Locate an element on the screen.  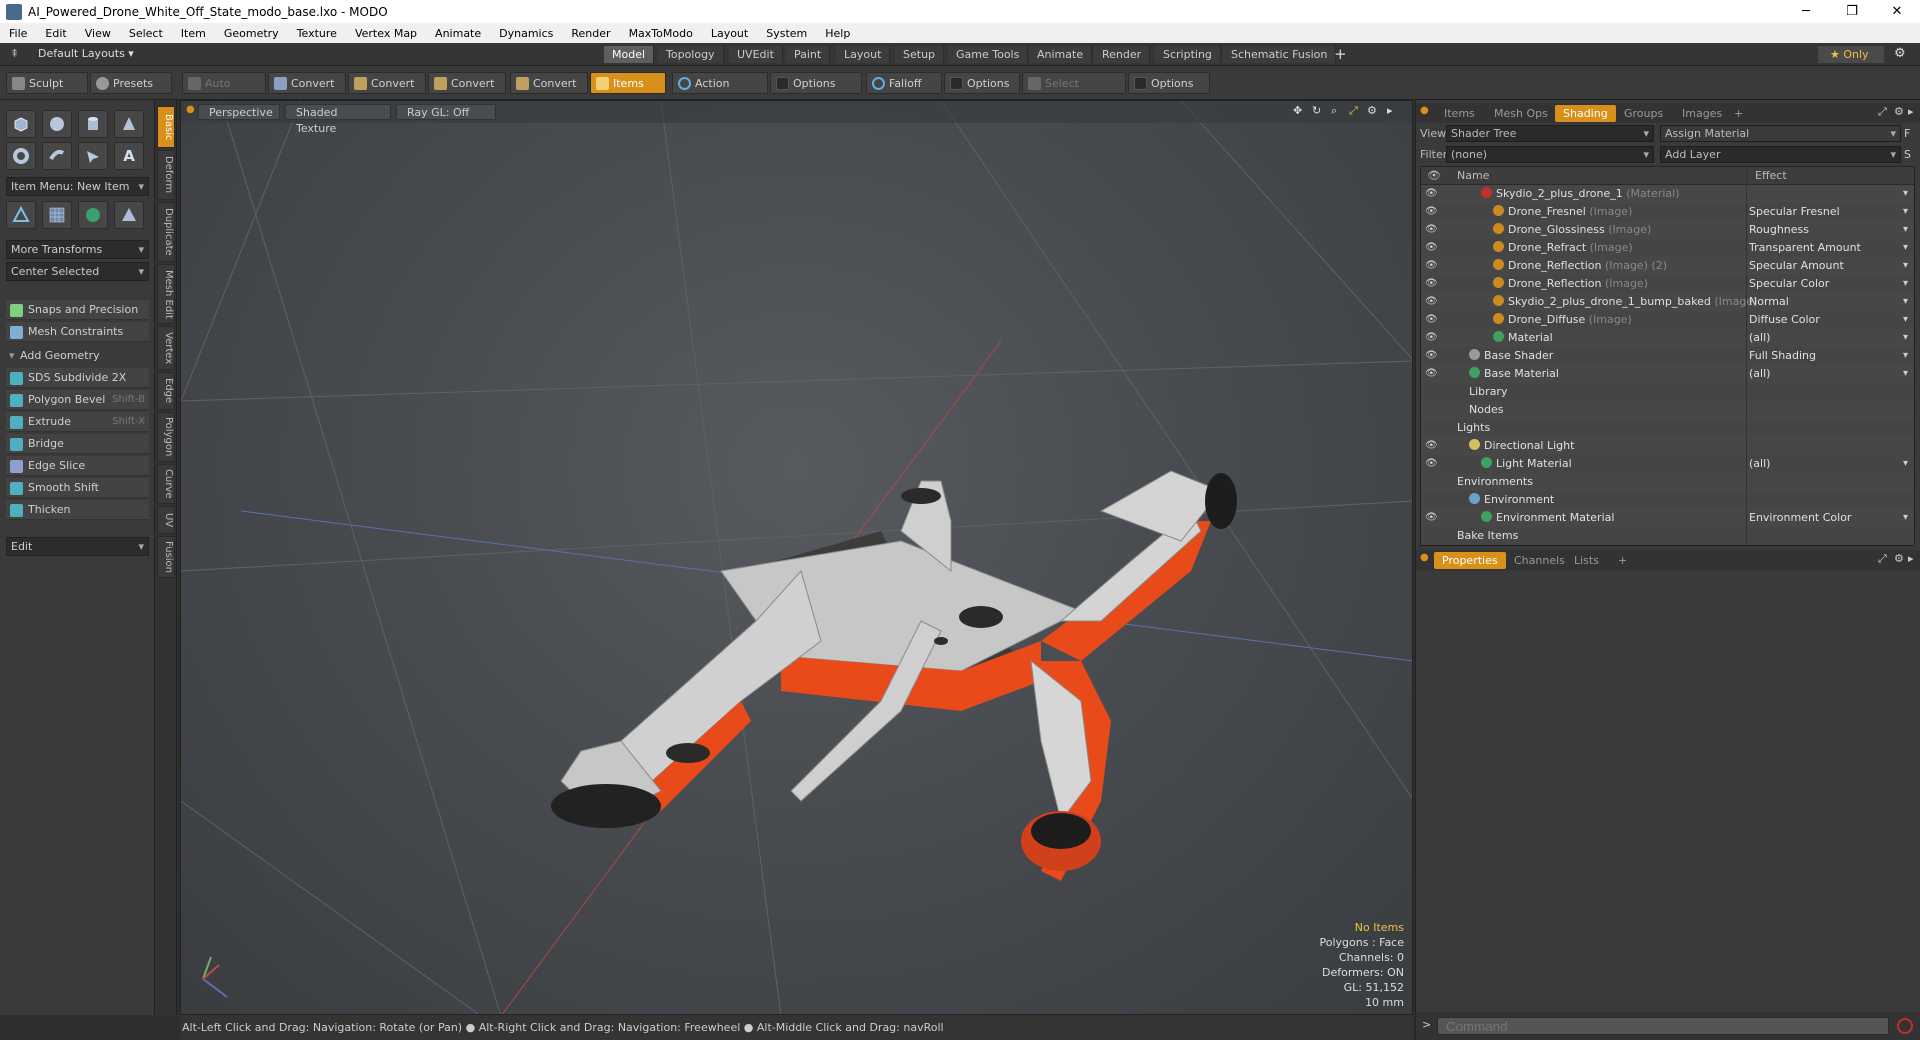
shader-tree-row: Environments is located at coordinates (1667, 482).